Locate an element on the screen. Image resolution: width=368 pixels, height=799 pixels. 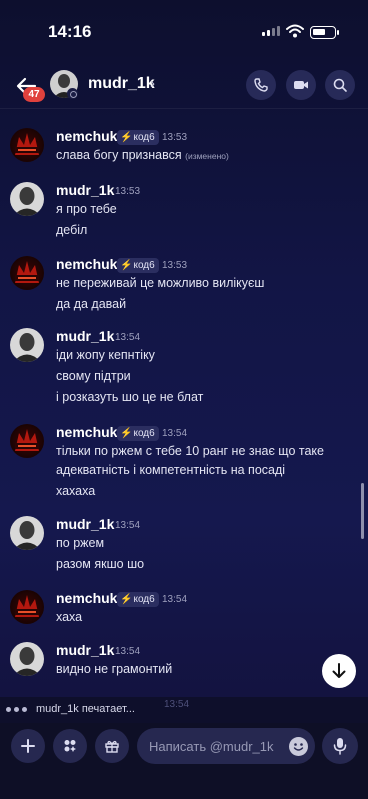
message-text: я про тебе is located at coordinates (86, 209).